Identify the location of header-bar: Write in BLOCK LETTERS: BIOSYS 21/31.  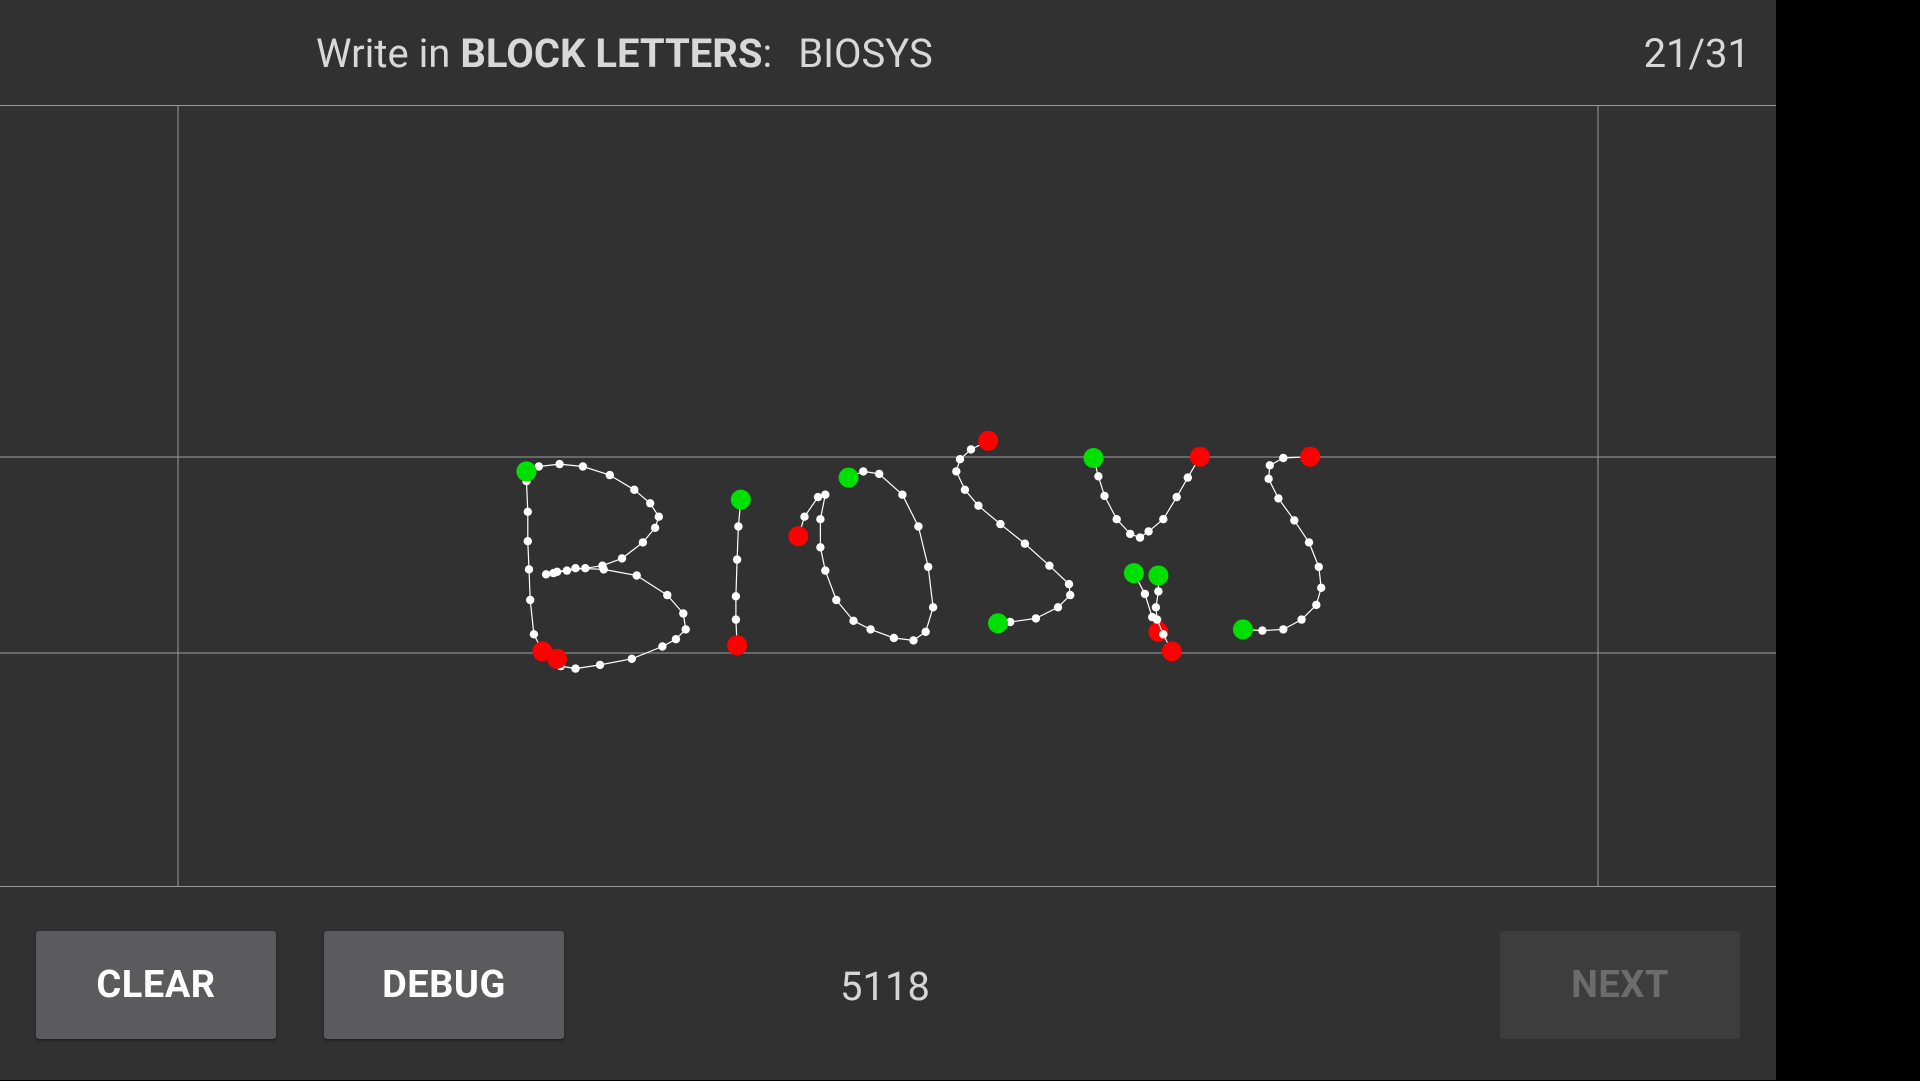
(888, 53).